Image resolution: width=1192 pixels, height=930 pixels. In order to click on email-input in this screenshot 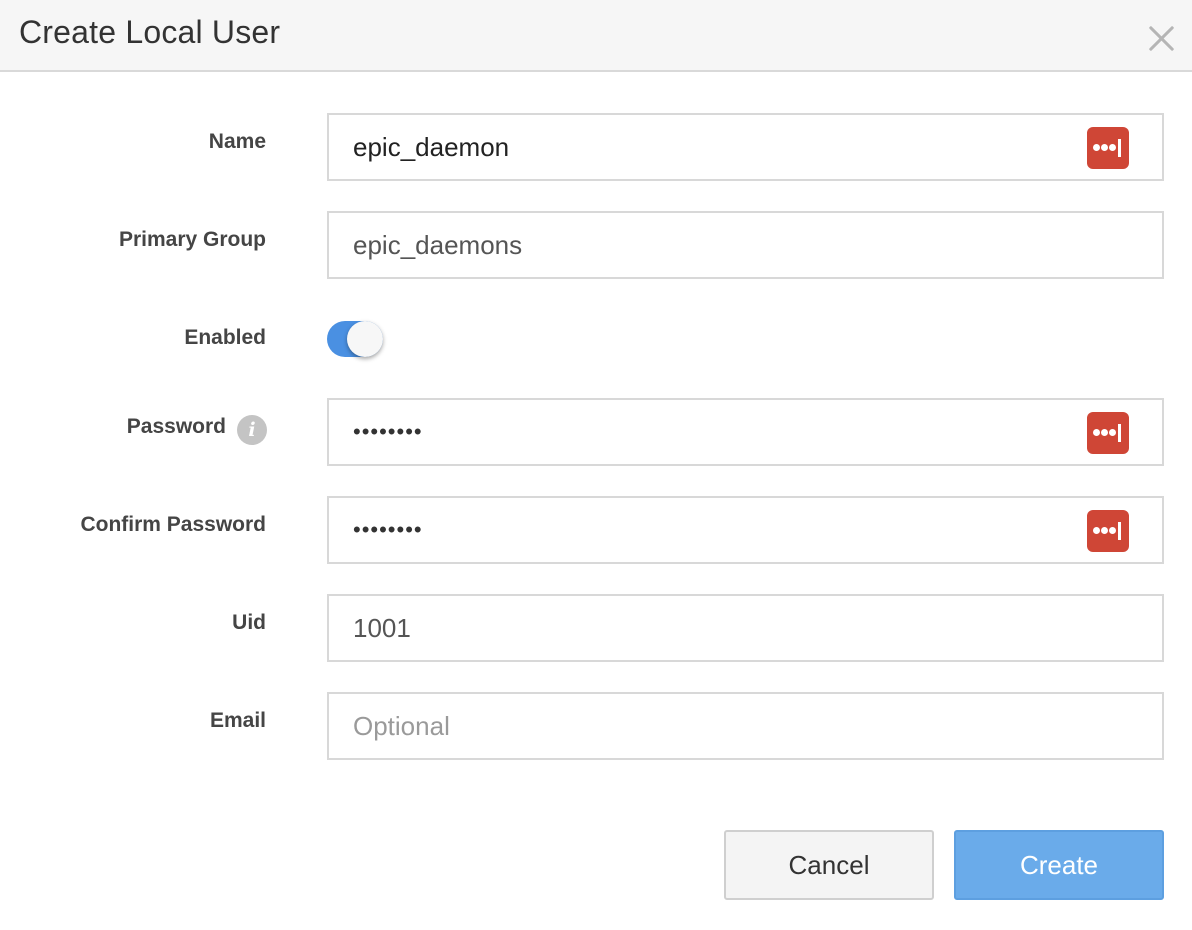, I will do `click(723, 726)`.